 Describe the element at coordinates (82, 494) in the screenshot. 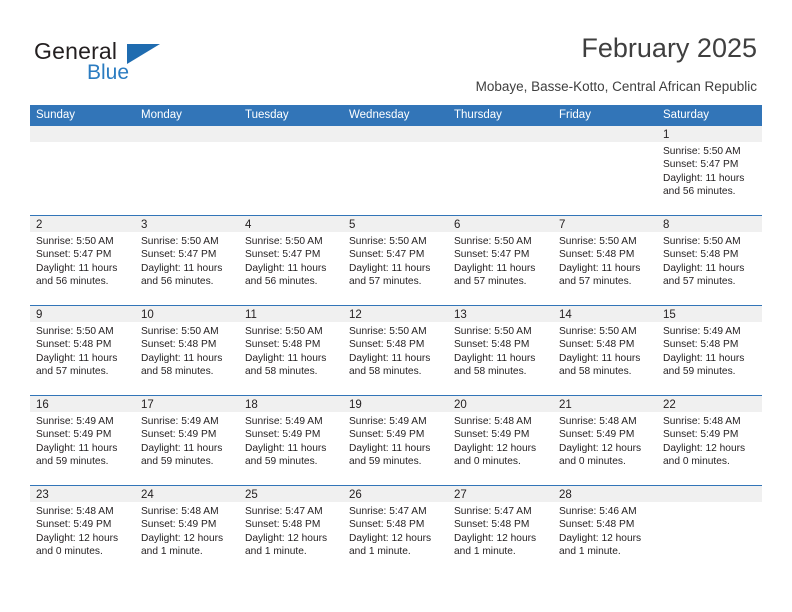

I see `day-number: 23` at that location.